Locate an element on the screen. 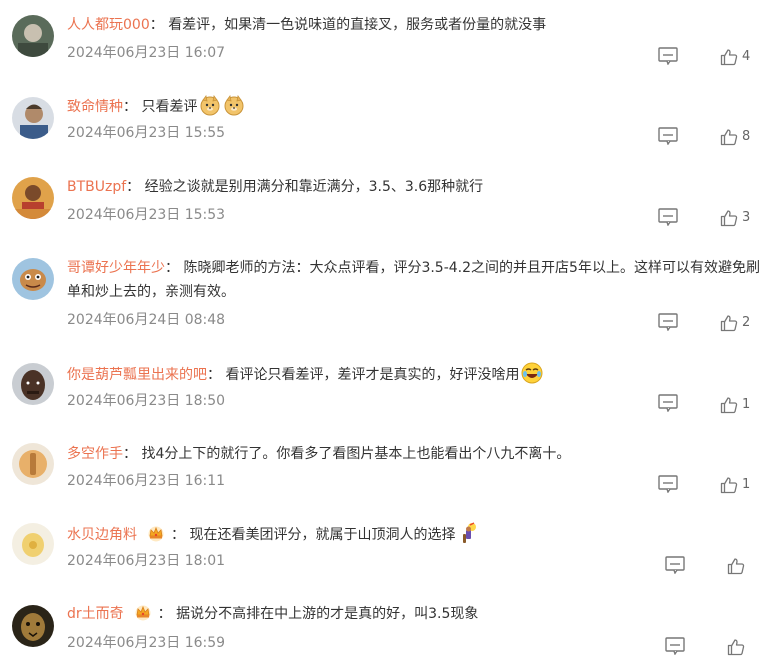  like-count: 8 is located at coordinates (746, 136).